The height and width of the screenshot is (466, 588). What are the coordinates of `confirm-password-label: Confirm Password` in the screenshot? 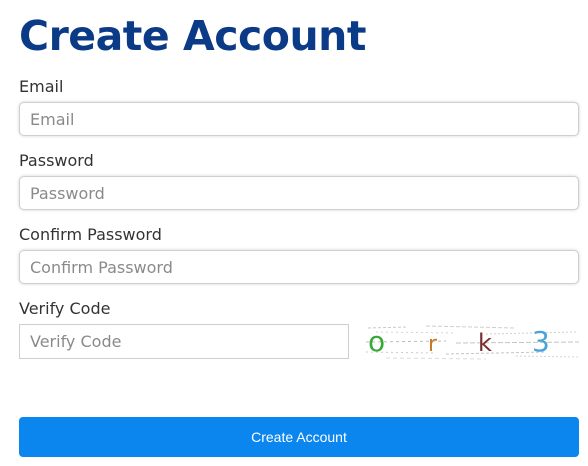 It's located at (90, 234).